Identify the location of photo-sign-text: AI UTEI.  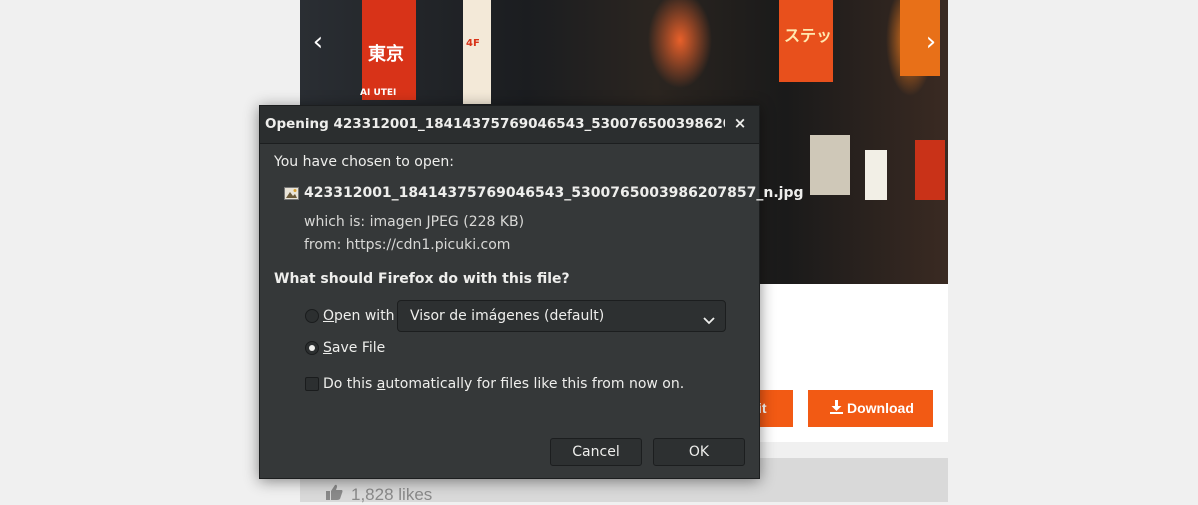
(378, 93).